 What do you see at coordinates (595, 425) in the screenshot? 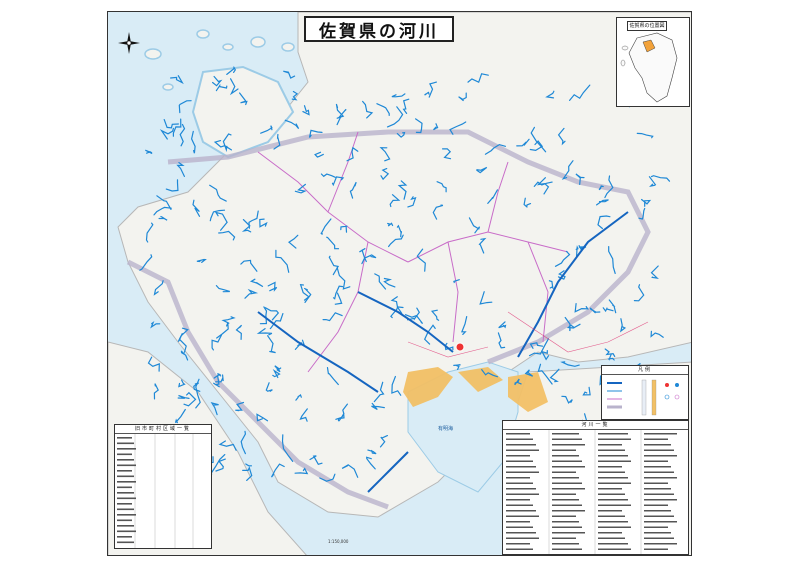
I see `right-table-heading: 河川一覧` at bounding box center [595, 425].